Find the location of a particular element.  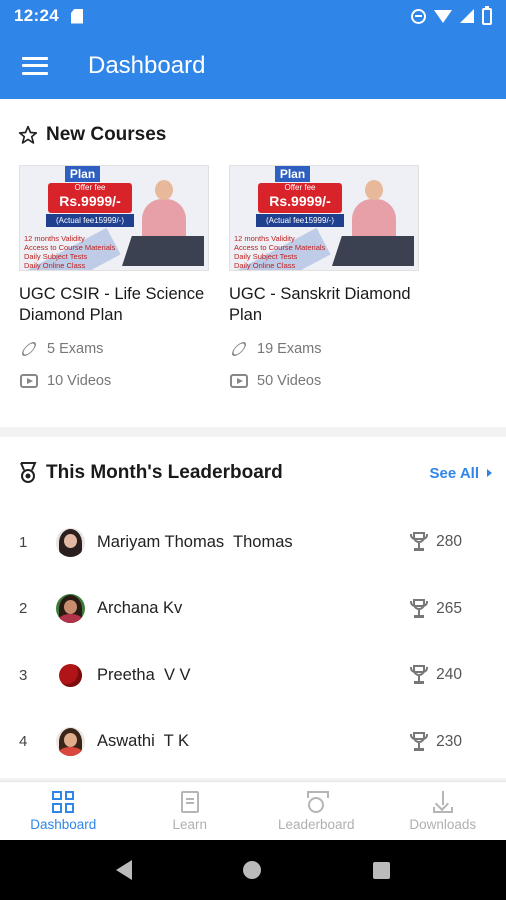

star-icon is located at coordinates (28, 134).